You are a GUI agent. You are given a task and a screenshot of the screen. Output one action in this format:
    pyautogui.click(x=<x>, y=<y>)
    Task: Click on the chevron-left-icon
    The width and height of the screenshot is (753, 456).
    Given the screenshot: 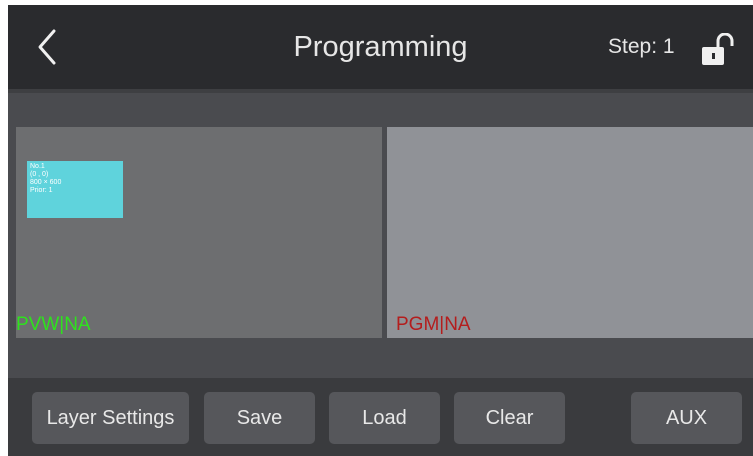 What is the action you would take?
    pyautogui.click(x=48, y=47)
    